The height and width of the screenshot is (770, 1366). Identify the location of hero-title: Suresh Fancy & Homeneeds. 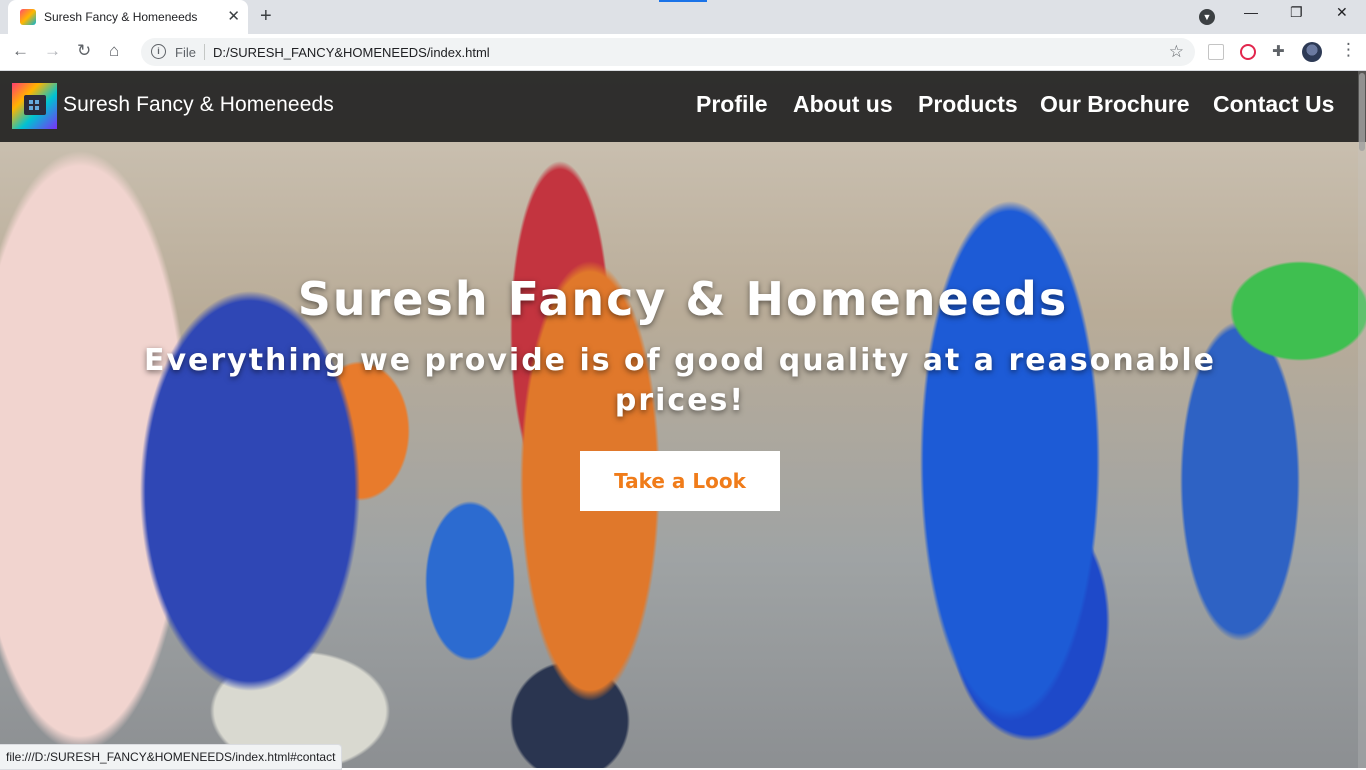
(683, 299).